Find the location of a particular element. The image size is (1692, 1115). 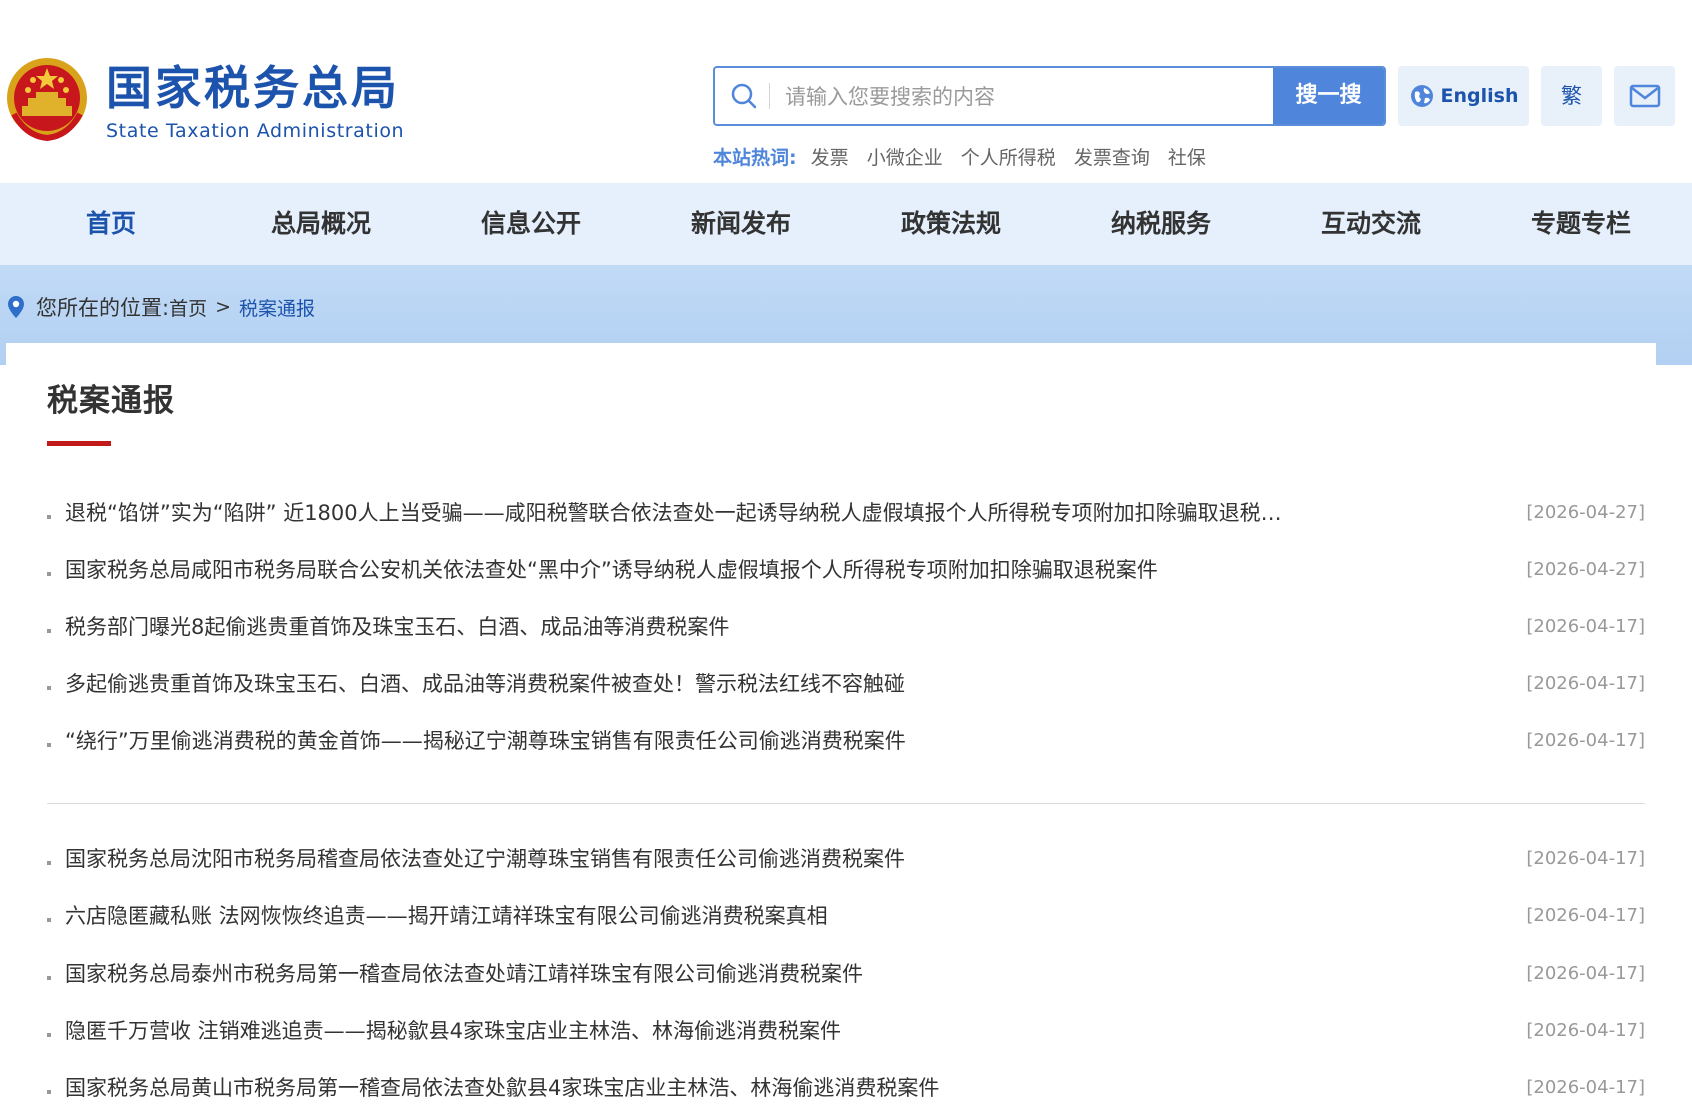

search-box: 搜一搜 is located at coordinates (1049, 96).